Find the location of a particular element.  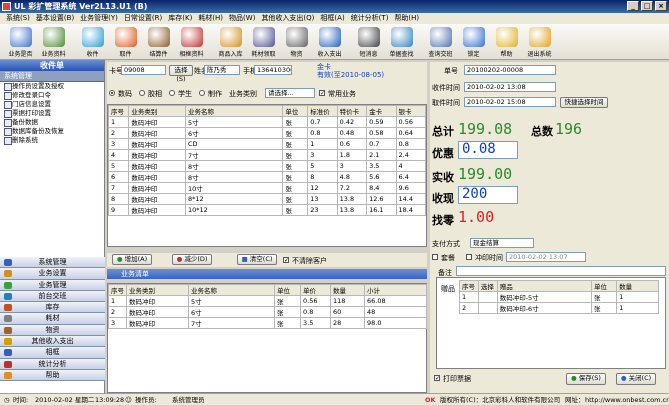

table-row: 9 数码冲印 10*12 张 23 13.8 16.1 18.4 is located at coordinates (266, 210).